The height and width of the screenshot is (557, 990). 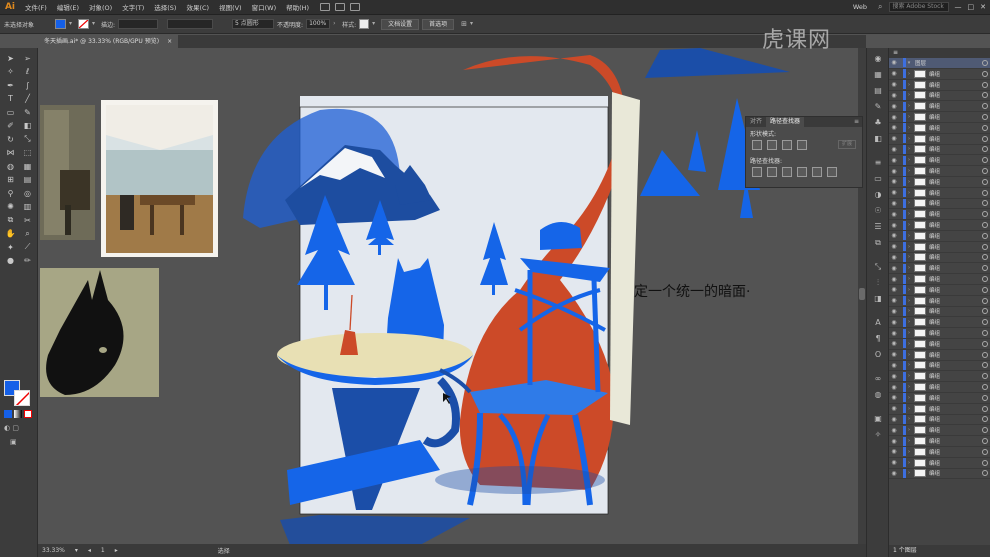 I want to click on curvature-tool-icon: ∫, so click(x=27, y=85).